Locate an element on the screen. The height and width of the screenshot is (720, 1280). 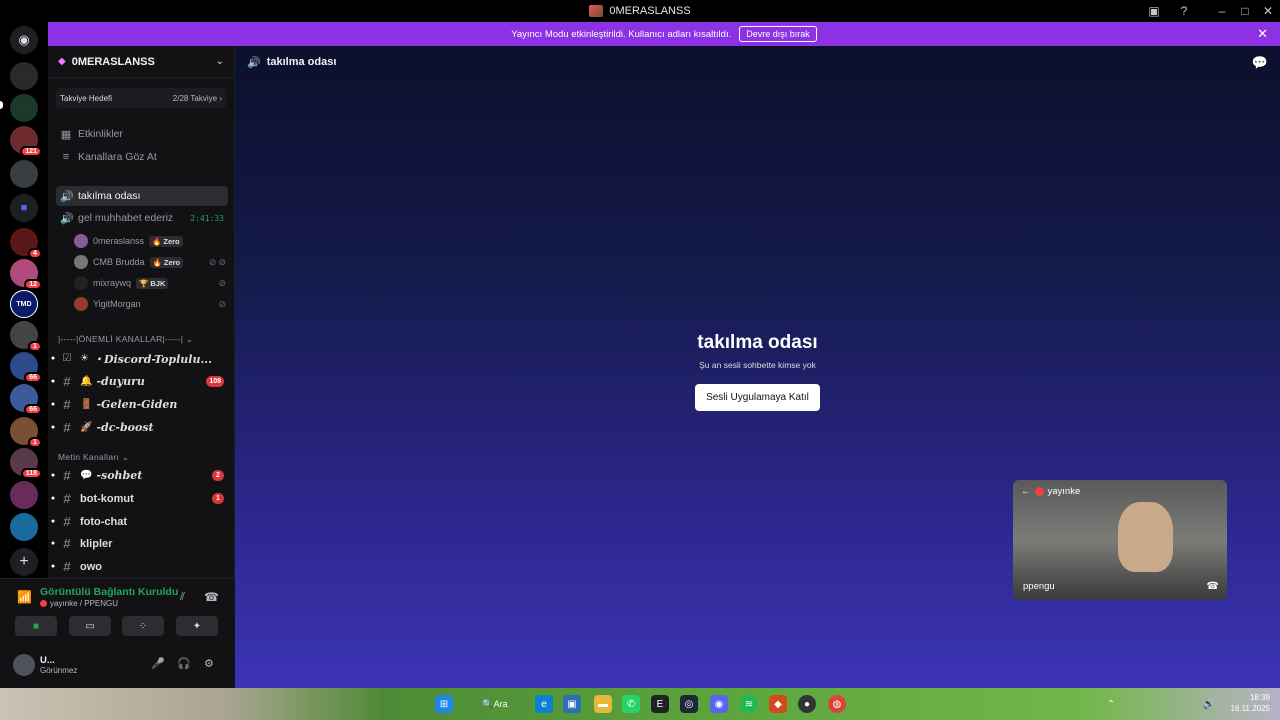
disable-streamer-mode-button: Devre dışı bırak is located at coordinates (778, 34).